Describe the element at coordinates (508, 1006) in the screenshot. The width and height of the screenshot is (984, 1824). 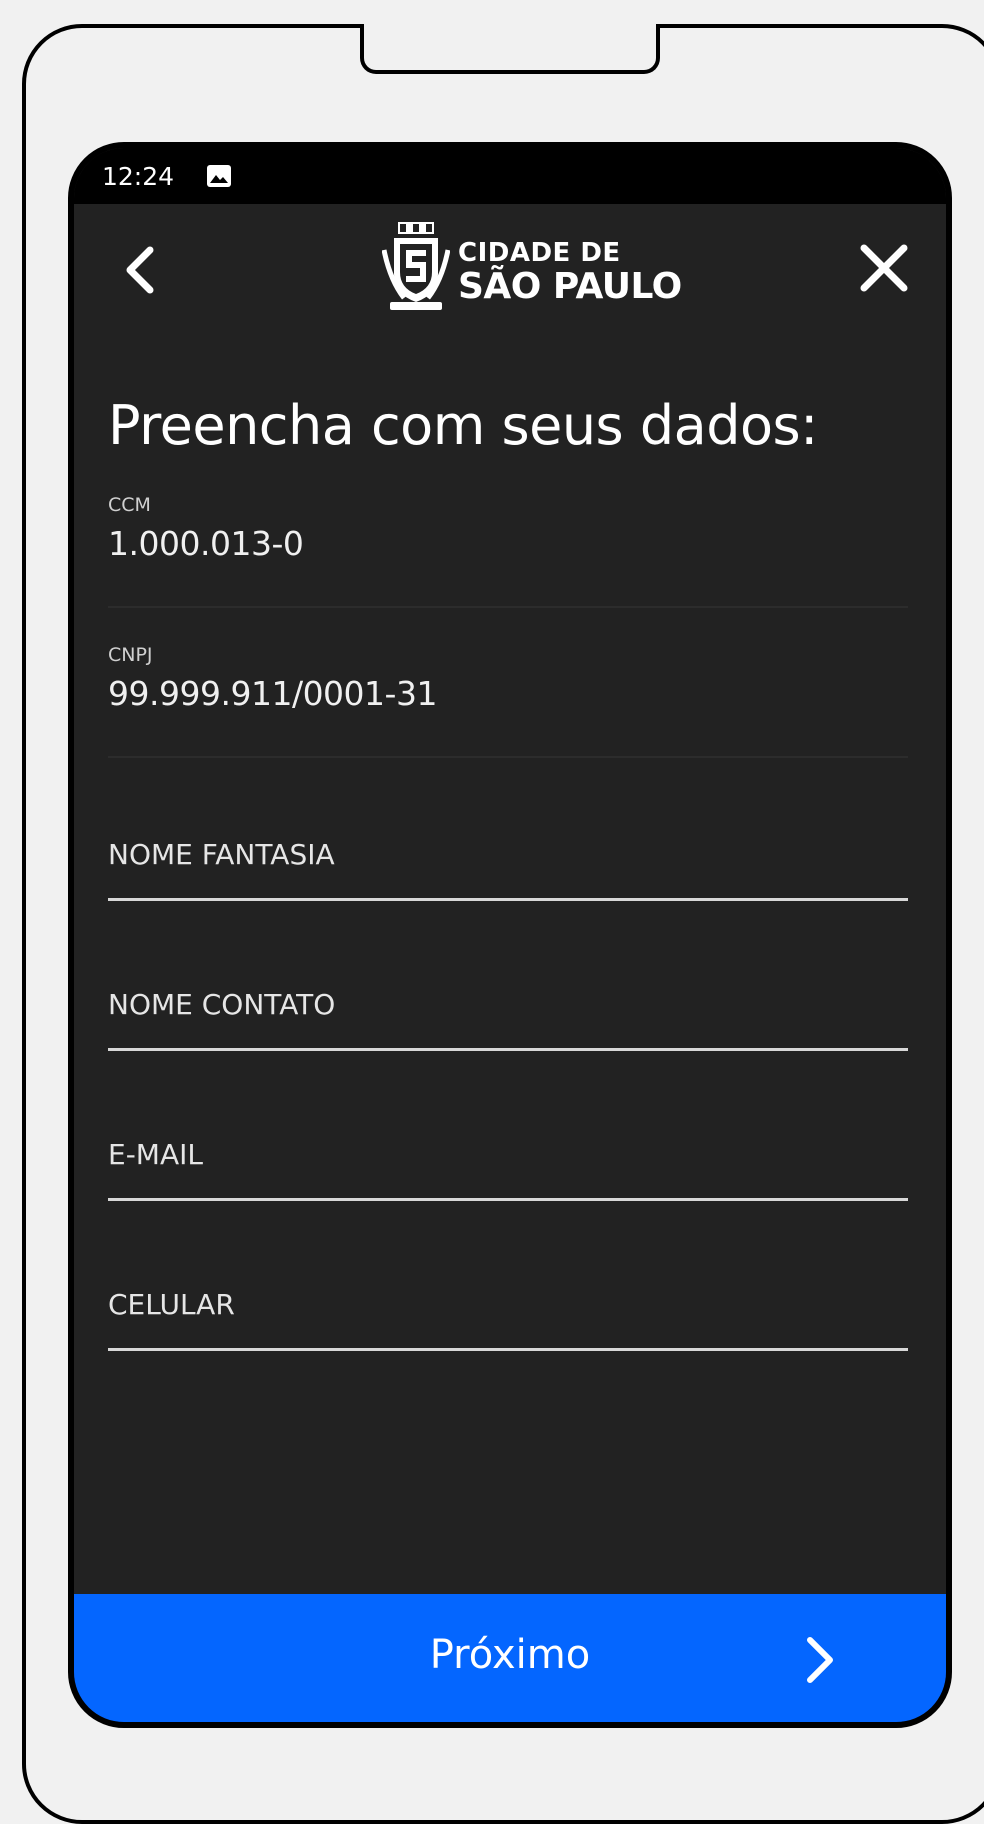
I see `nome-contato-input: NOME CONTATO` at that location.